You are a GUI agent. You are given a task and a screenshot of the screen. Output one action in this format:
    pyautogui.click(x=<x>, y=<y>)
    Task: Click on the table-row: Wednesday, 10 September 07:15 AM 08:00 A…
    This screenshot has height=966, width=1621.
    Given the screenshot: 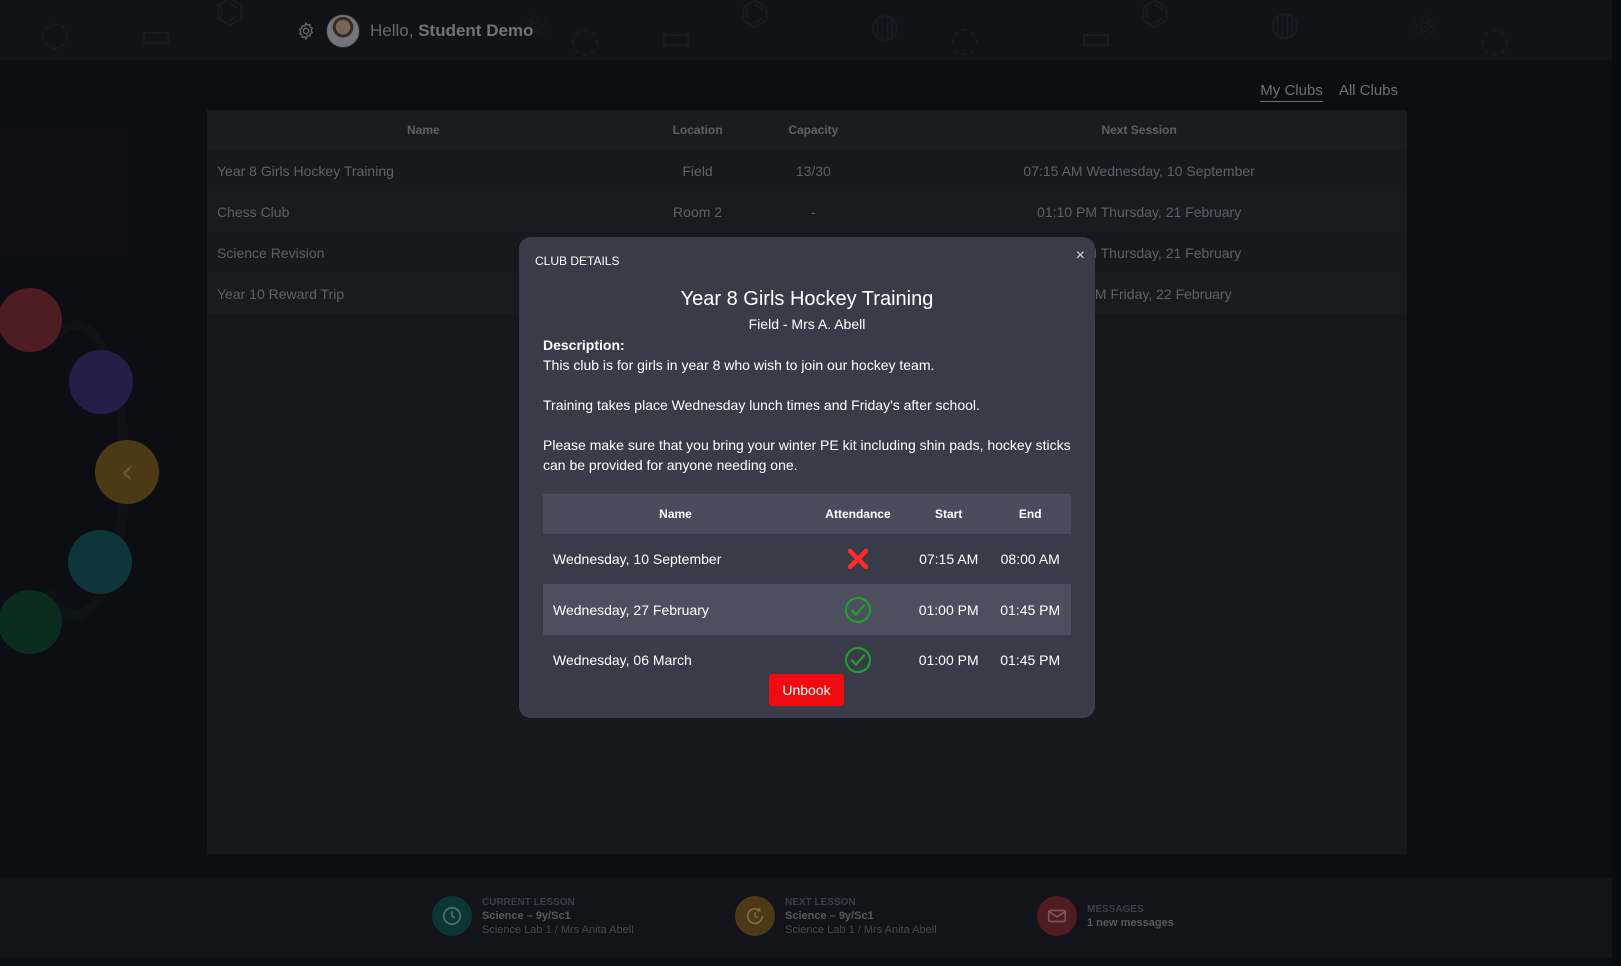 What is the action you would take?
    pyautogui.click(x=807, y=559)
    